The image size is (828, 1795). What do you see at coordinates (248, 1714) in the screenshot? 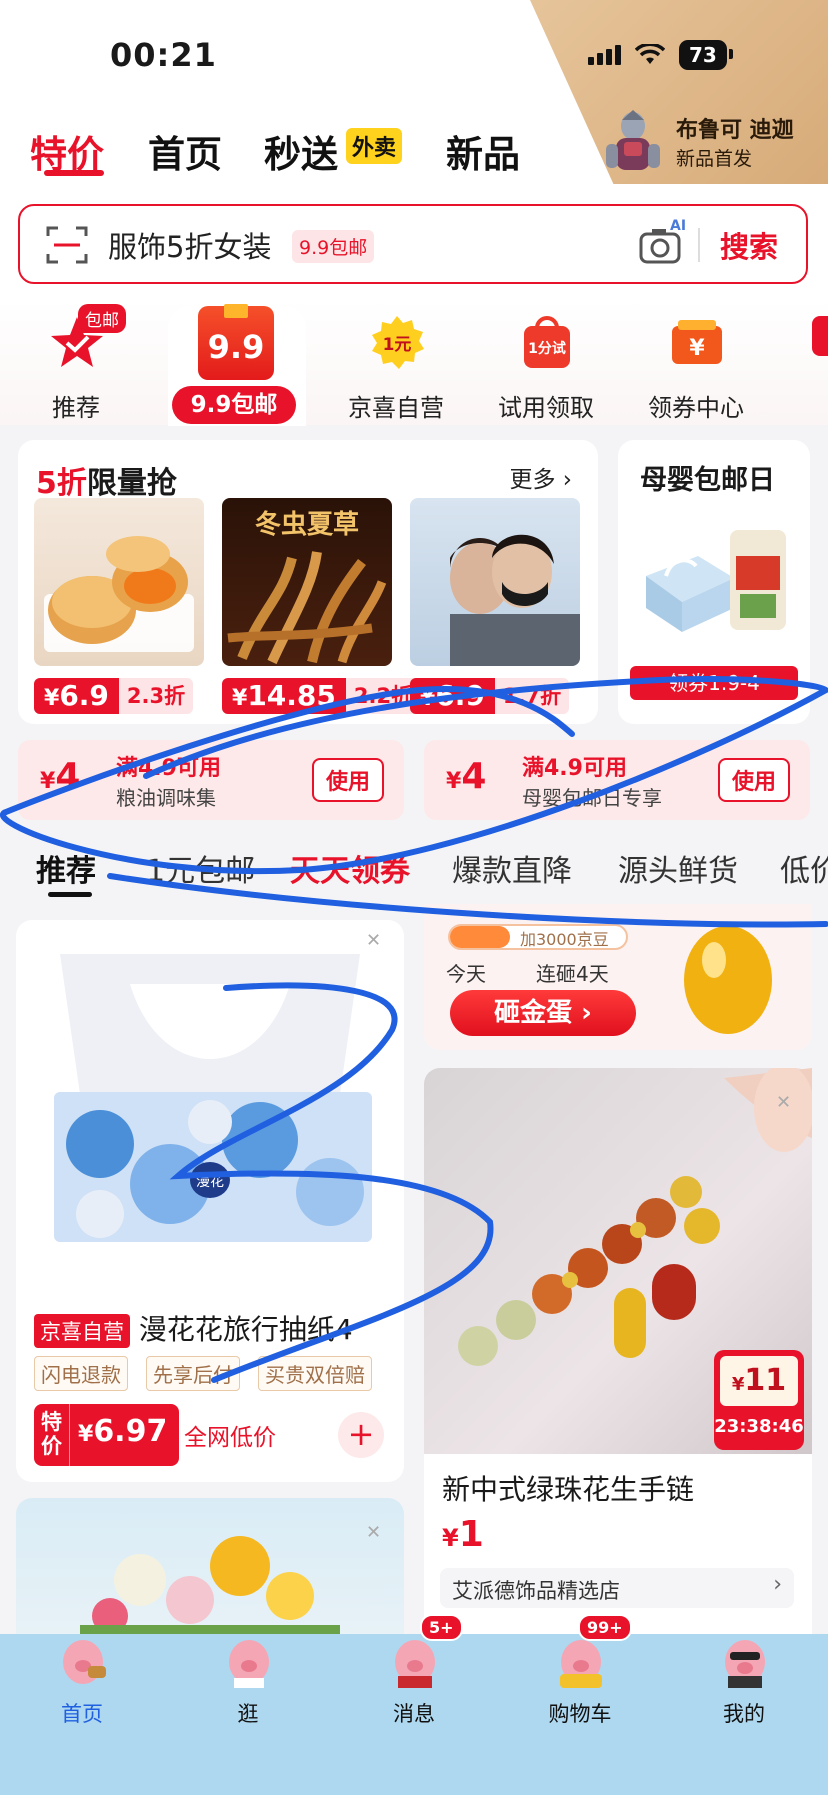
I see `nav-label: 逛` at bounding box center [248, 1714].